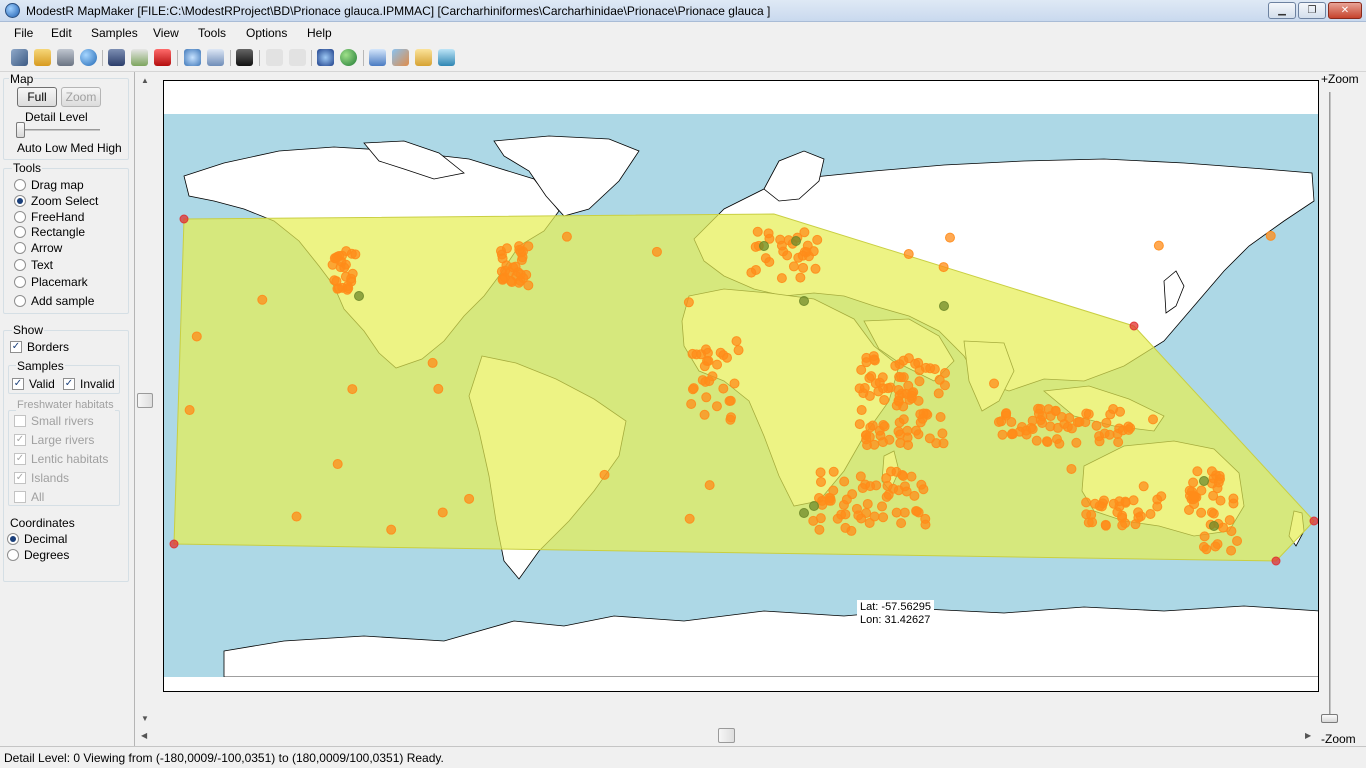  Describe the element at coordinates (23, 33) in the screenshot. I see `menu-file: File` at that location.